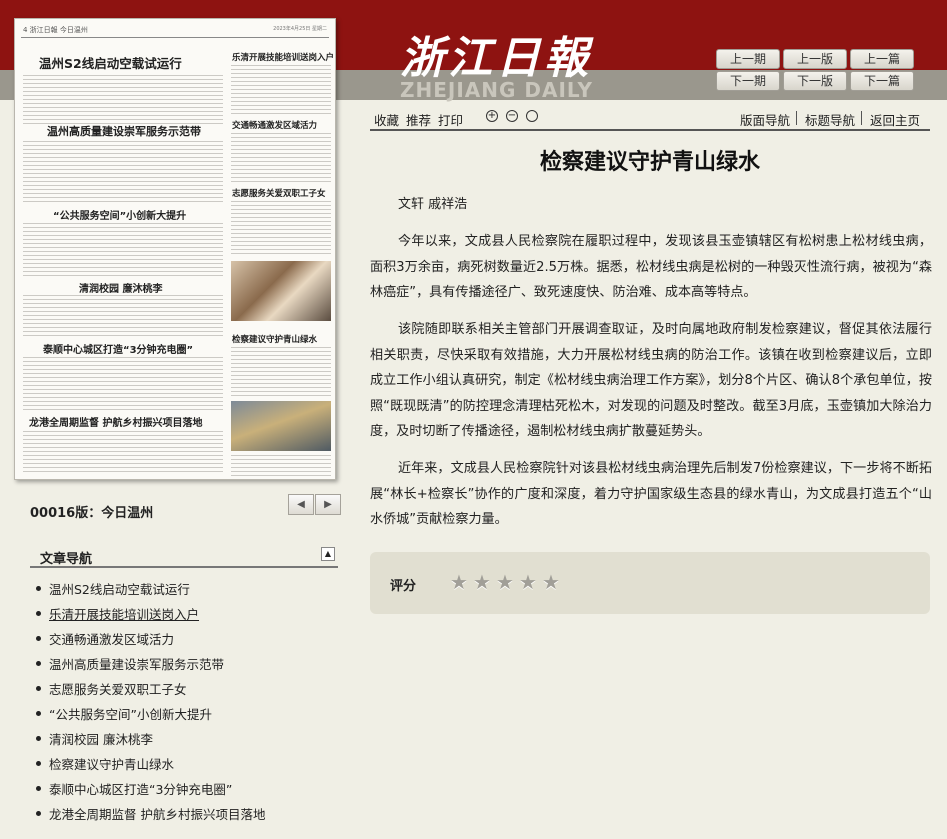  I want to click on list-item: 龙港全周期监督 护航乡村振兴项目落地, so click(186, 813).